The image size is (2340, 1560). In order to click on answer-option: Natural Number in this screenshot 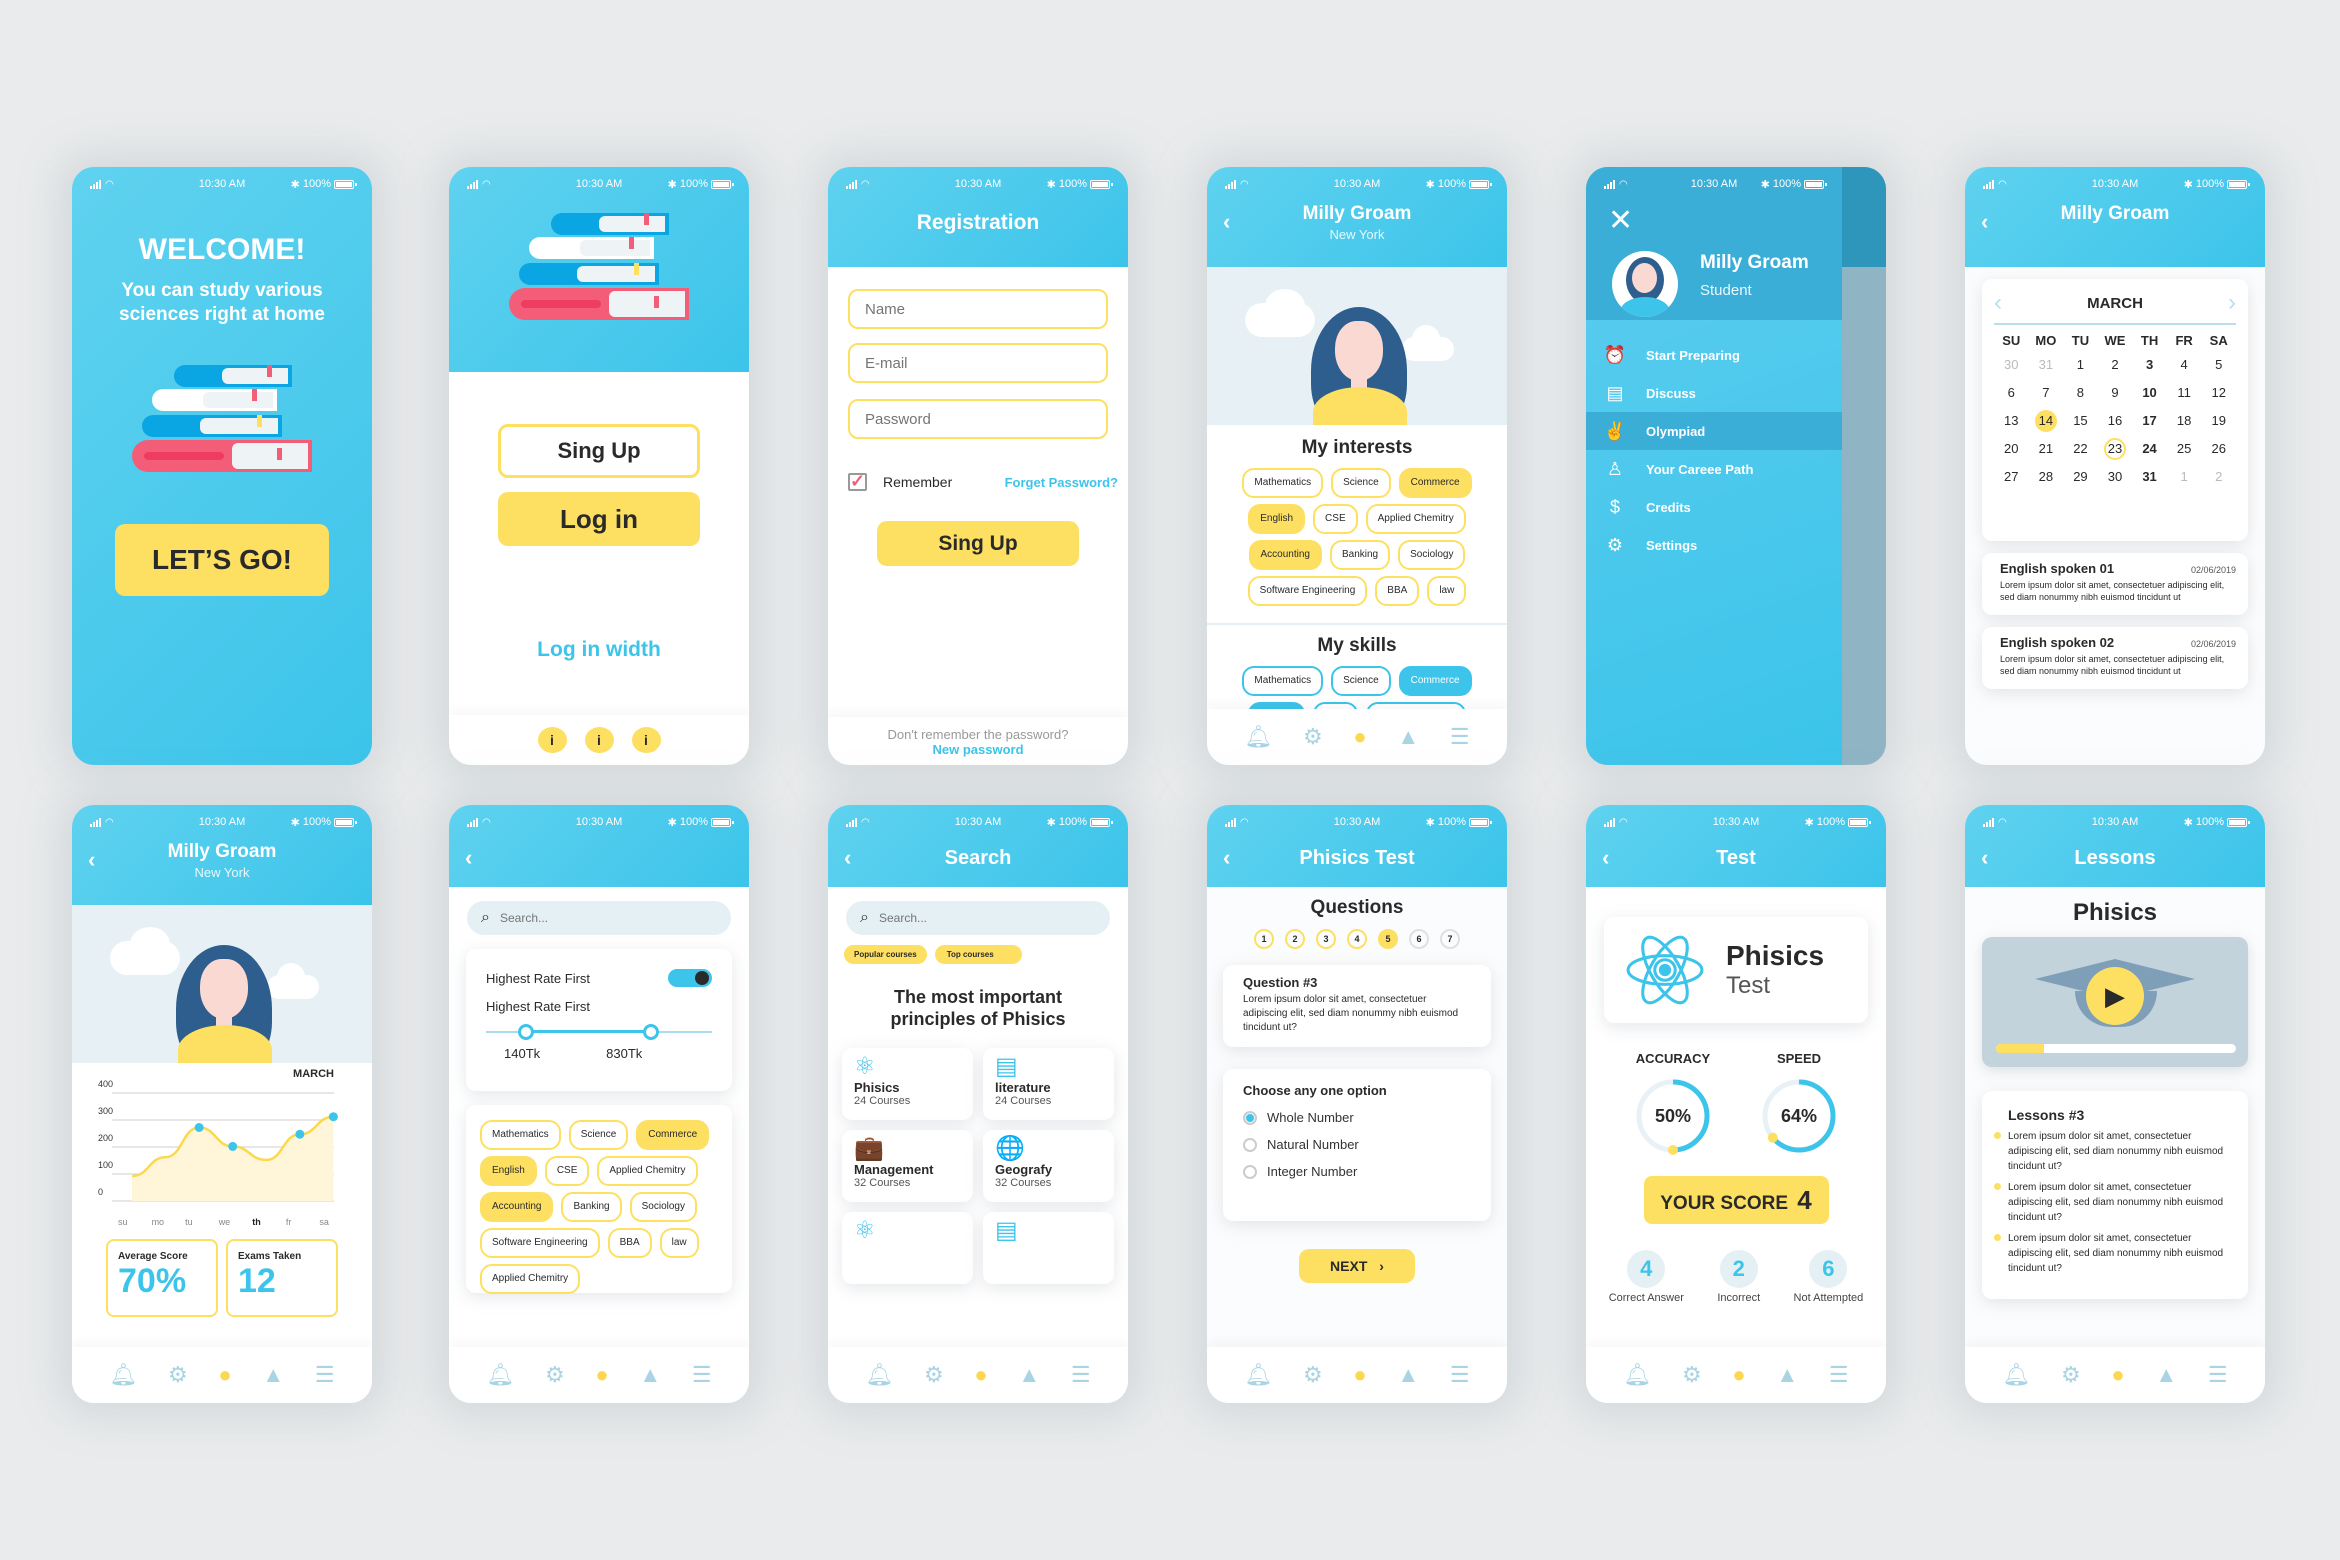, I will do `click(1357, 1144)`.